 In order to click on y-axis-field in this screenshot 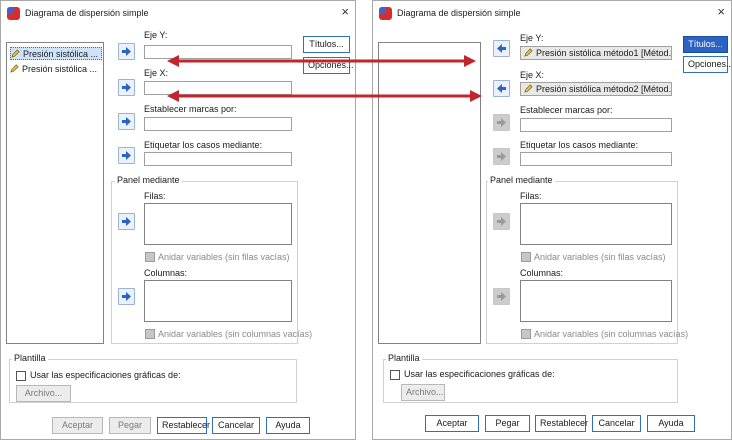, I will do `click(218, 52)`.